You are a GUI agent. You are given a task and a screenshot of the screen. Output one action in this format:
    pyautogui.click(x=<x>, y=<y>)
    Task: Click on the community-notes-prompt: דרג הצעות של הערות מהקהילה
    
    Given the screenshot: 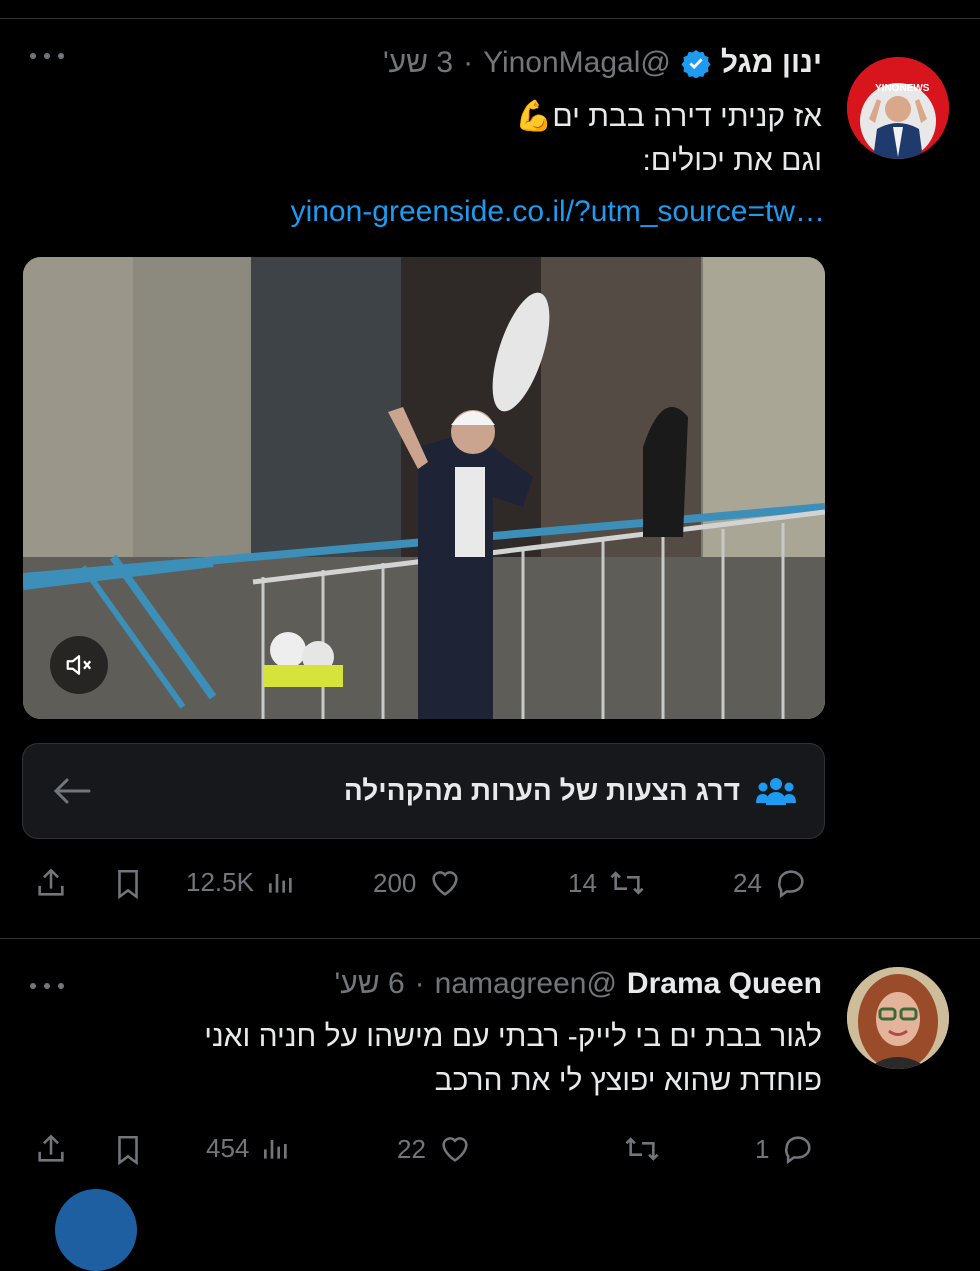 What is the action you would take?
    pyautogui.click(x=423, y=791)
    